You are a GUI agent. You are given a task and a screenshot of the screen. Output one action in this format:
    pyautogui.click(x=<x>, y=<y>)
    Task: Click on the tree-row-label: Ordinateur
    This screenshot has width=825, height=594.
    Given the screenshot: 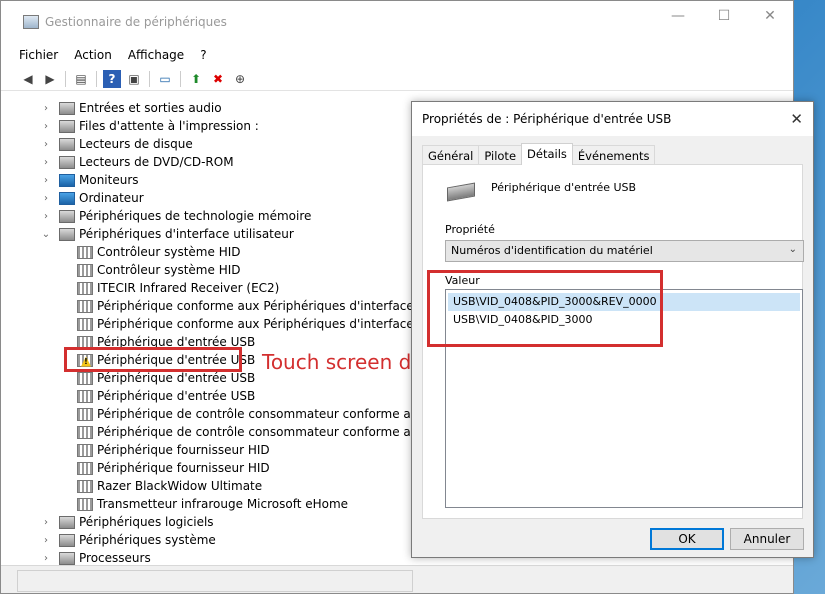 What is the action you would take?
    pyautogui.click(x=111, y=198)
    